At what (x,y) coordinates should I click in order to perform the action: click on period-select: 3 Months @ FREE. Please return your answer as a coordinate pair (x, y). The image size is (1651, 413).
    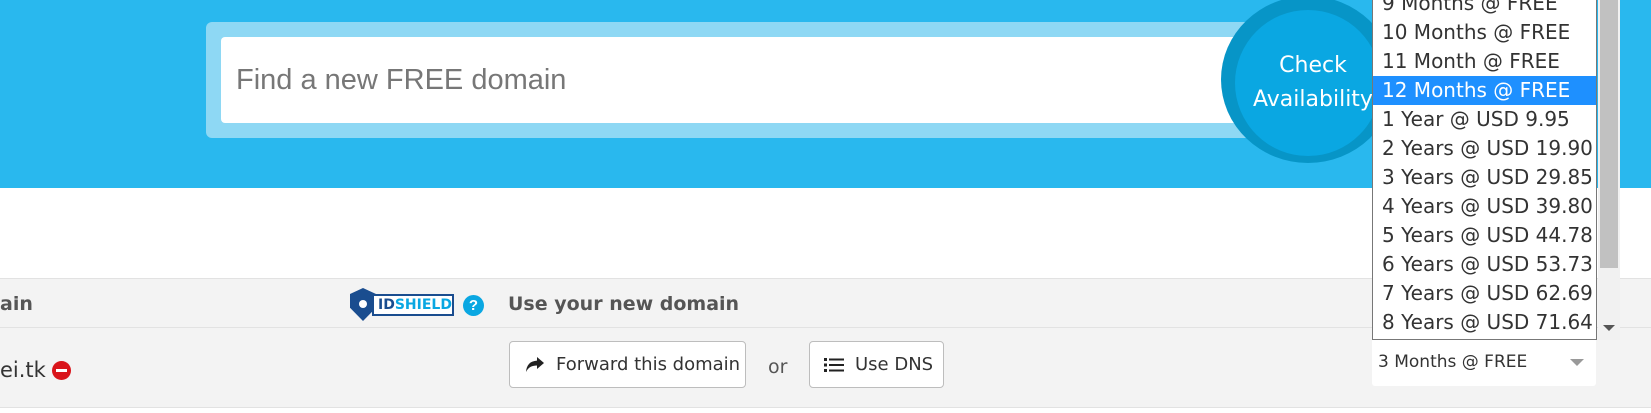
    Looking at the image, I should click on (1484, 362).